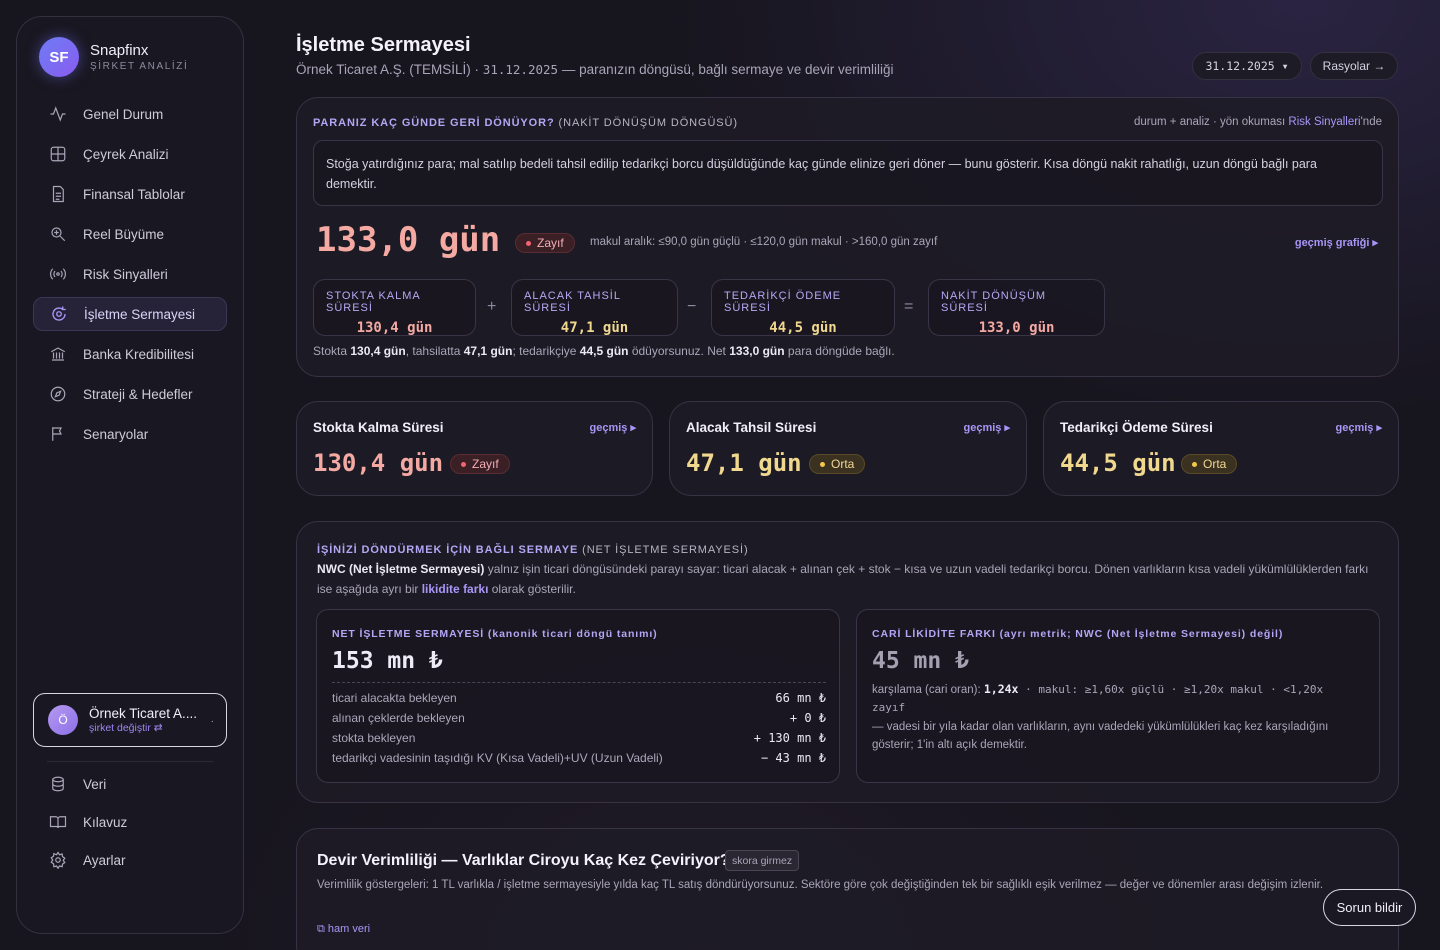 This screenshot has width=1440, height=950. I want to click on liquidity-gap-link: likidite farkı, so click(455, 589).